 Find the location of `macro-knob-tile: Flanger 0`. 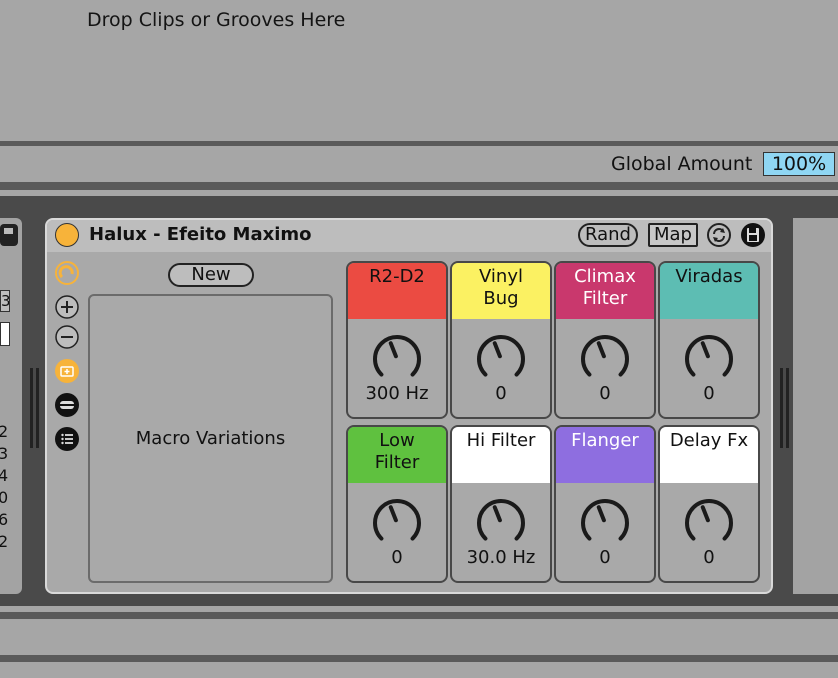

macro-knob-tile: Flanger 0 is located at coordinates (605, 504).